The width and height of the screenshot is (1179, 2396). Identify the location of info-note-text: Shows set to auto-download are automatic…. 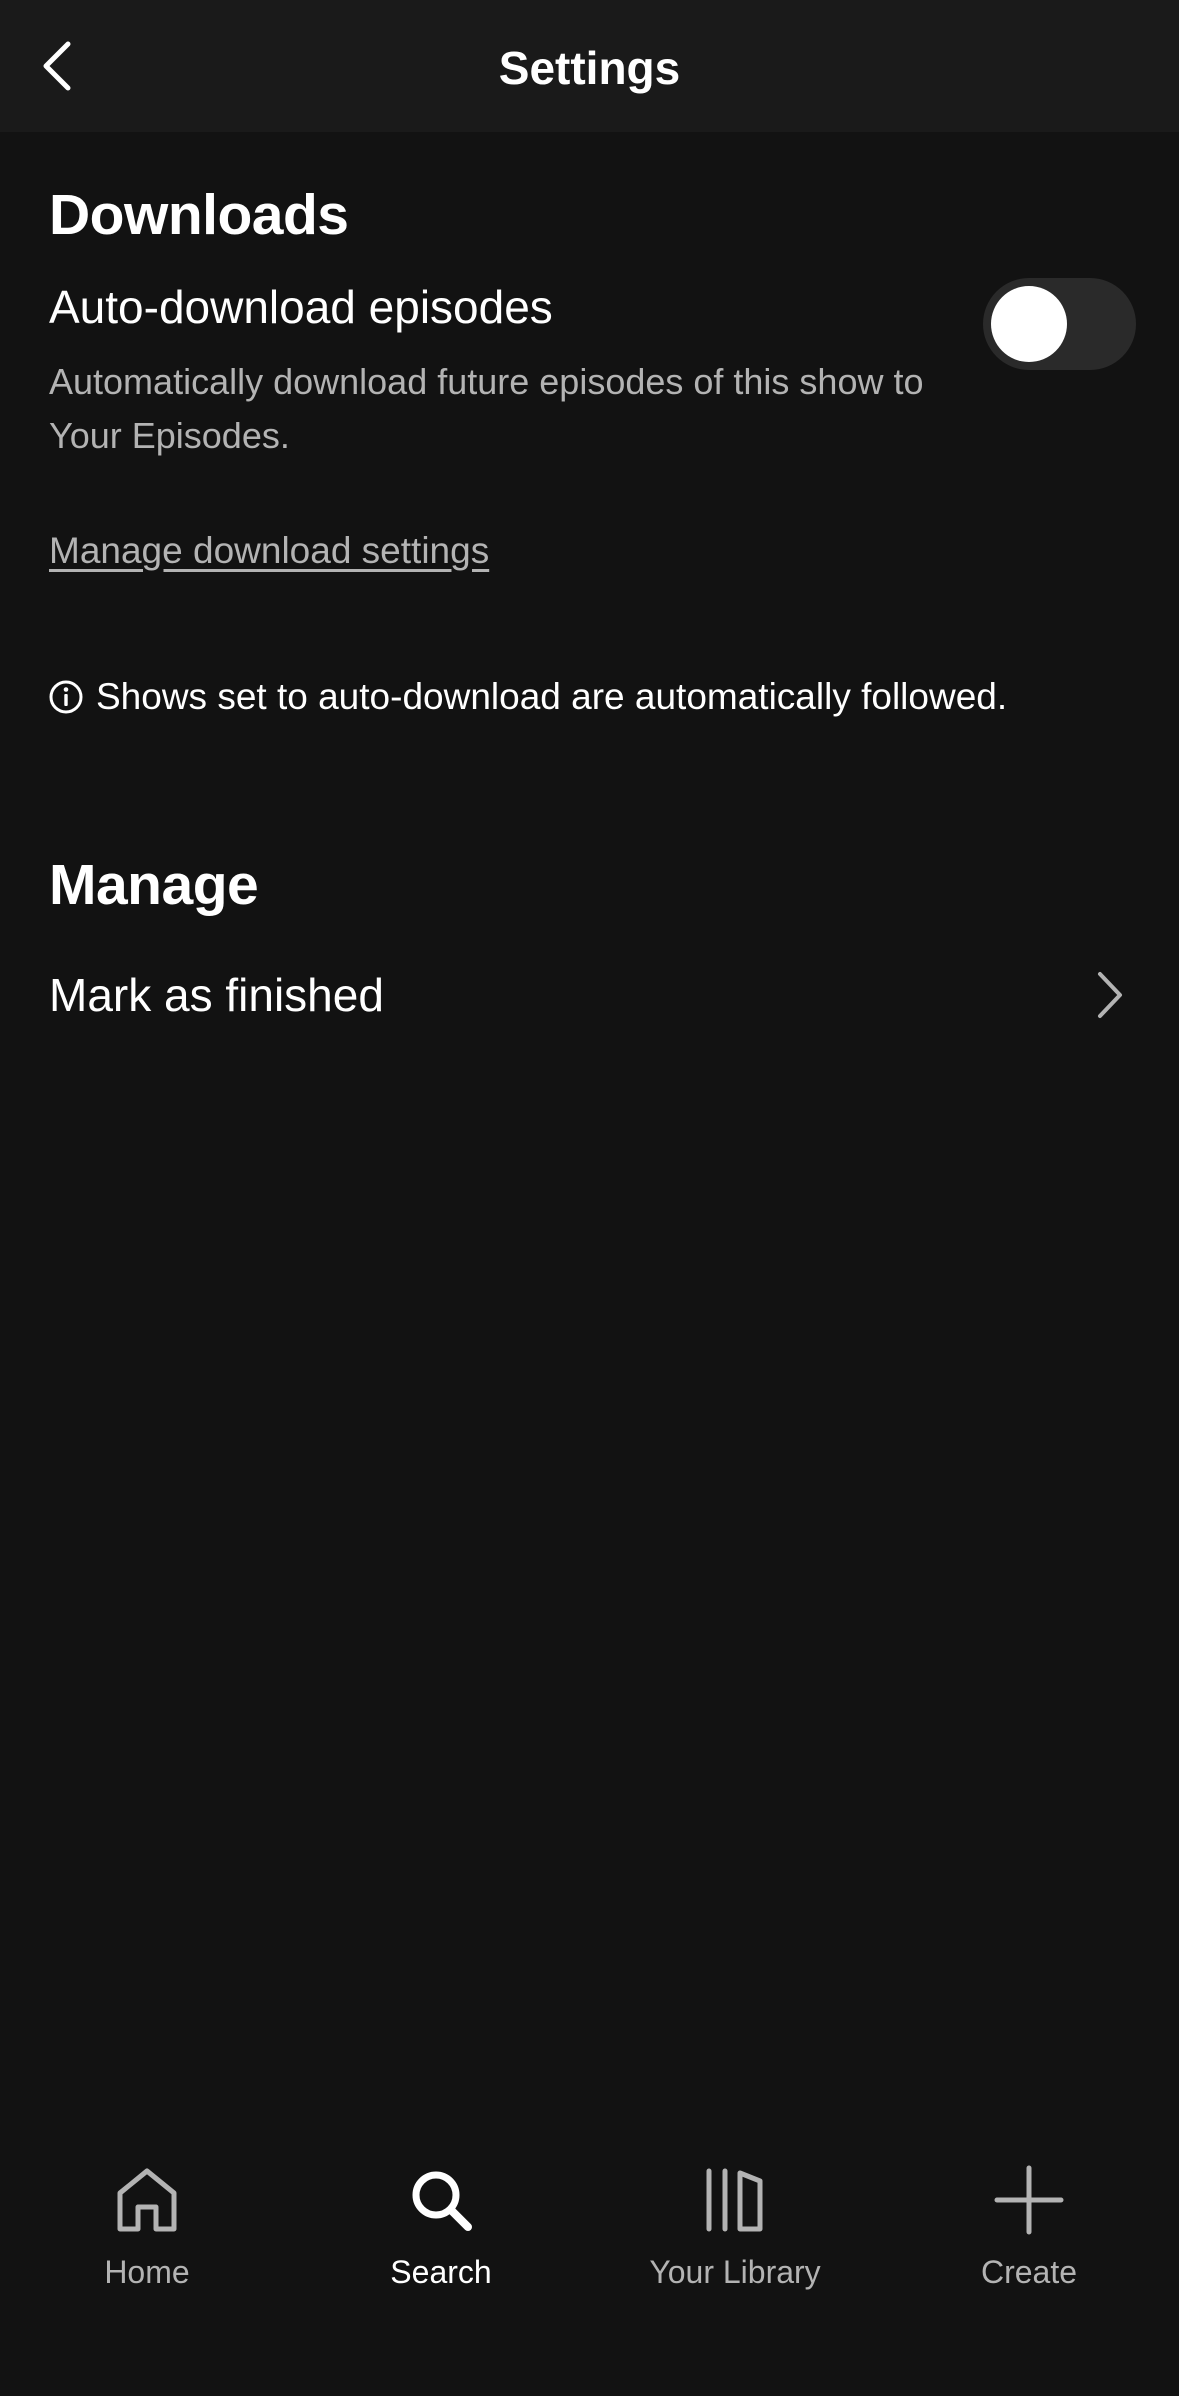
(552, 696).